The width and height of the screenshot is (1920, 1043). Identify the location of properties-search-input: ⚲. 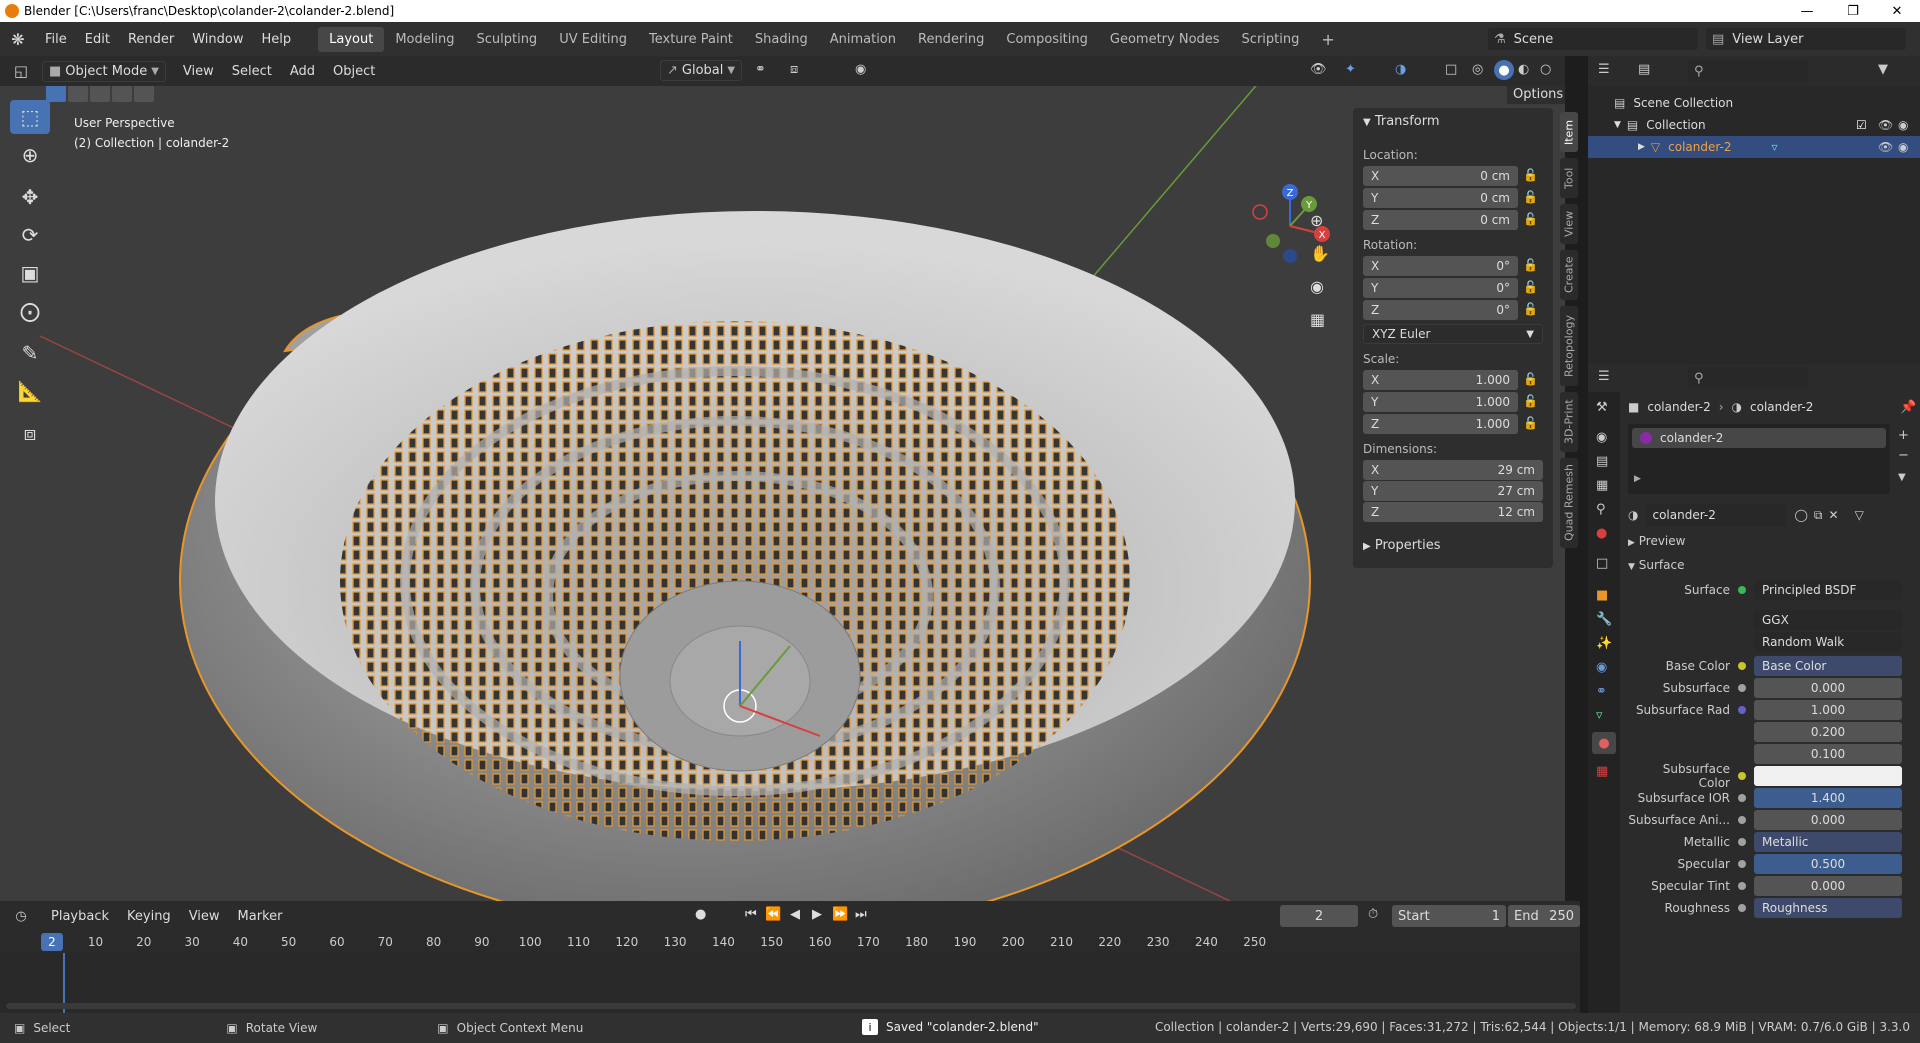
(1748, 378).